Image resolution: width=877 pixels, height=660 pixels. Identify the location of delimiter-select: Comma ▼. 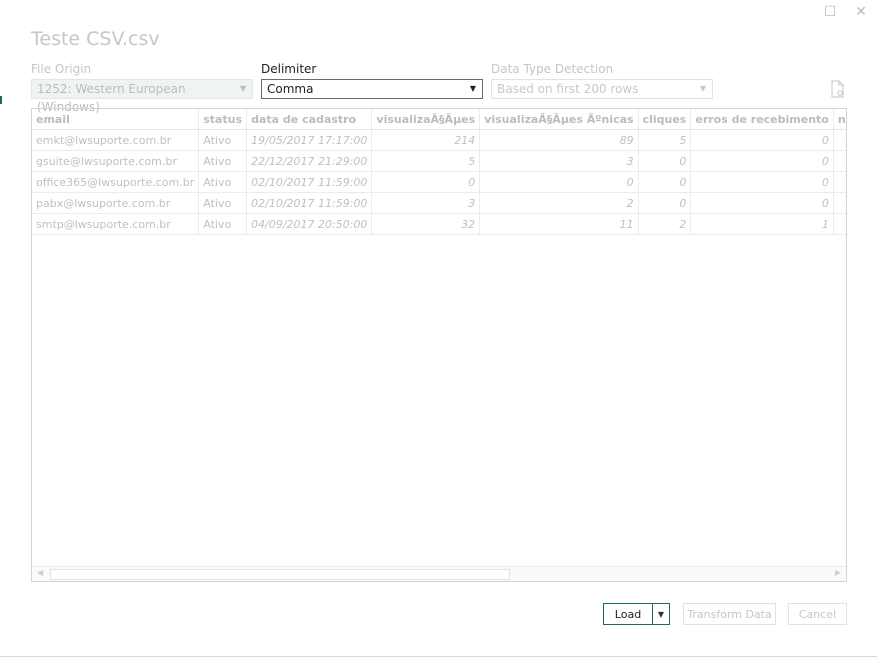
(372, 89).